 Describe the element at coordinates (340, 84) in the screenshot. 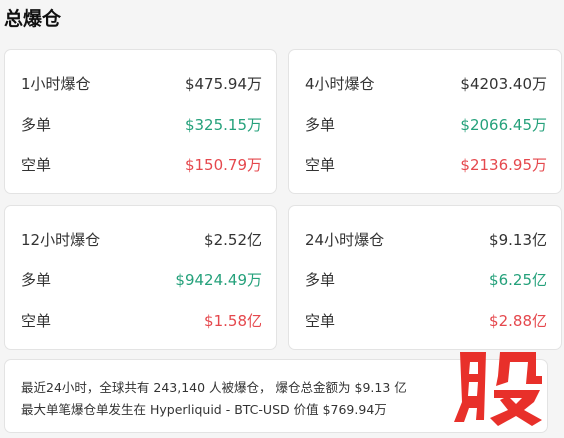

I see `period-label: 4小时爆仓` at that location.